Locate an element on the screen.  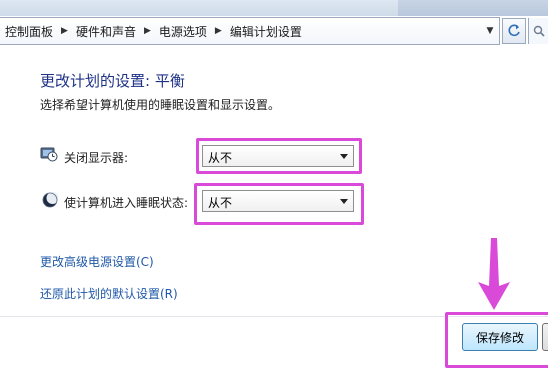
search-icon is located at coordinates (539, 31).